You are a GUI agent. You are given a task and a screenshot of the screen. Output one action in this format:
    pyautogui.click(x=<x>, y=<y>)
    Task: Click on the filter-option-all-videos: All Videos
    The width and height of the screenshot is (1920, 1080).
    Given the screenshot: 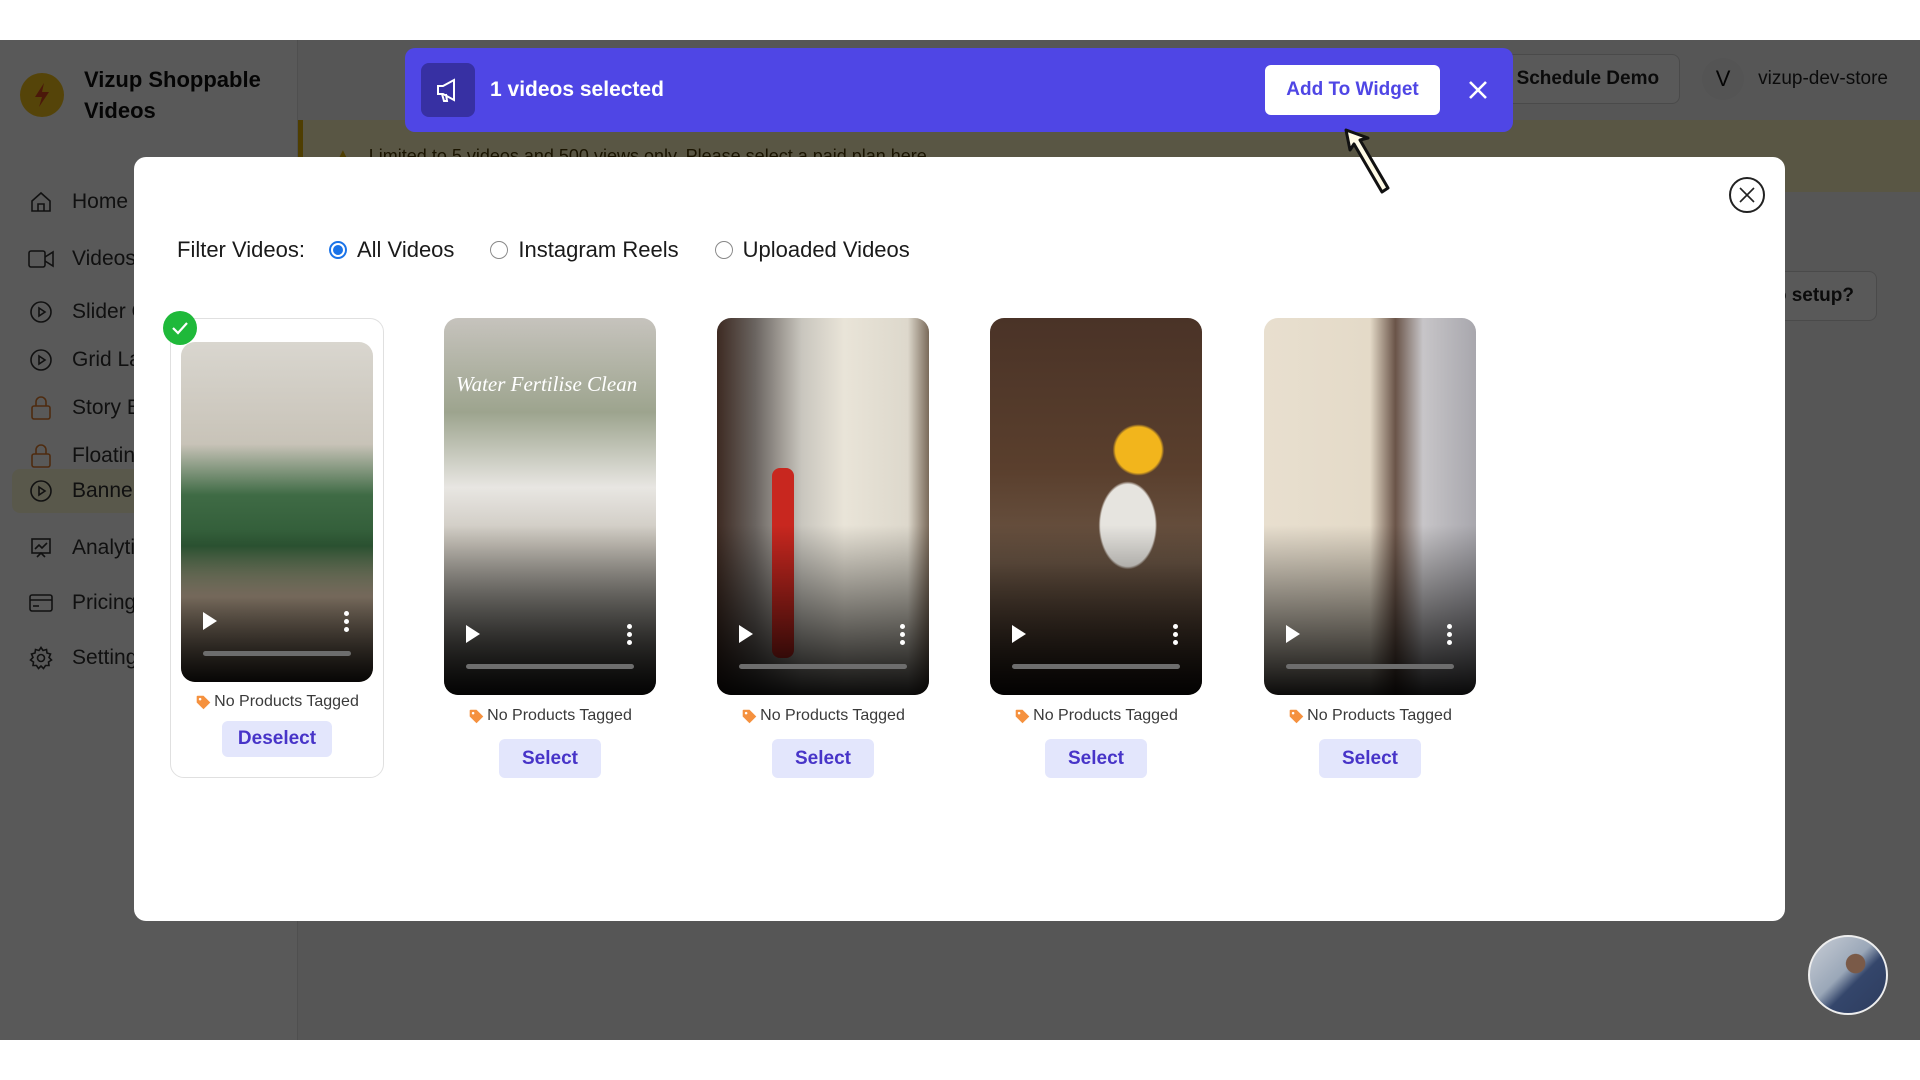 What is the action you would take?
    pyautogui.click(x=391, y=250)
    